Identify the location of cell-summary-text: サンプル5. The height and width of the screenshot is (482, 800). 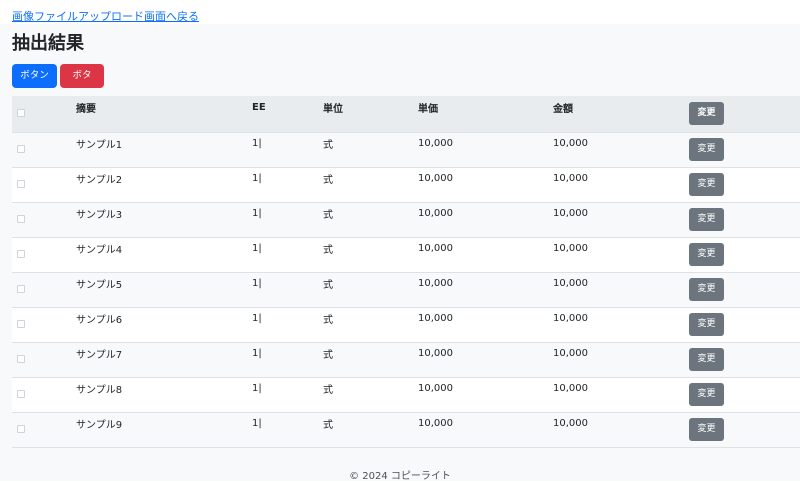
(99, 285).